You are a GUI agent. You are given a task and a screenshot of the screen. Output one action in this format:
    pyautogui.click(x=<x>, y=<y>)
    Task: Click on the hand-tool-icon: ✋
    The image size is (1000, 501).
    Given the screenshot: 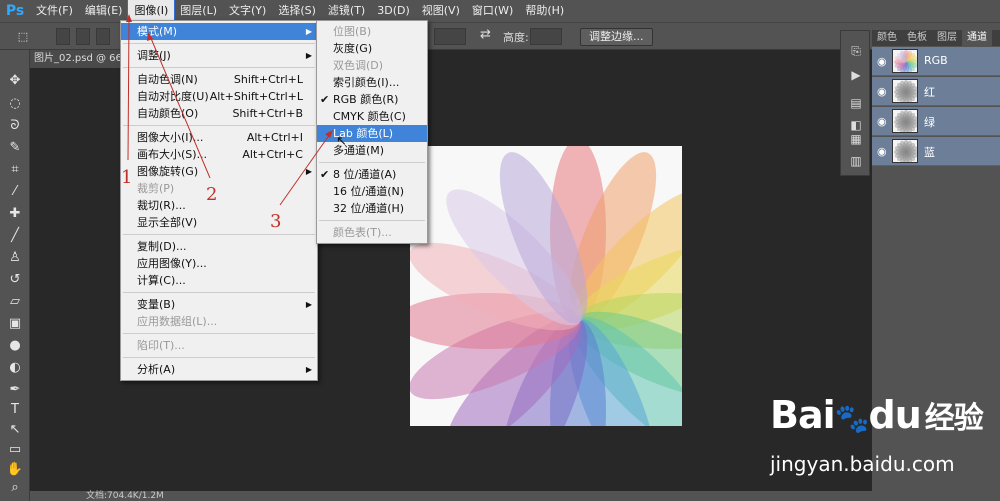 What is the action you would take?
    pyautogui.click(x=15, y=470)
    